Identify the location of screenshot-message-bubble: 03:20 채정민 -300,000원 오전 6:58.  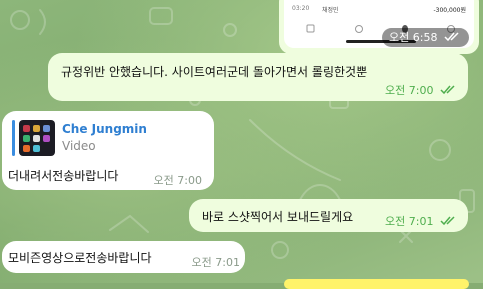
(379, 27).